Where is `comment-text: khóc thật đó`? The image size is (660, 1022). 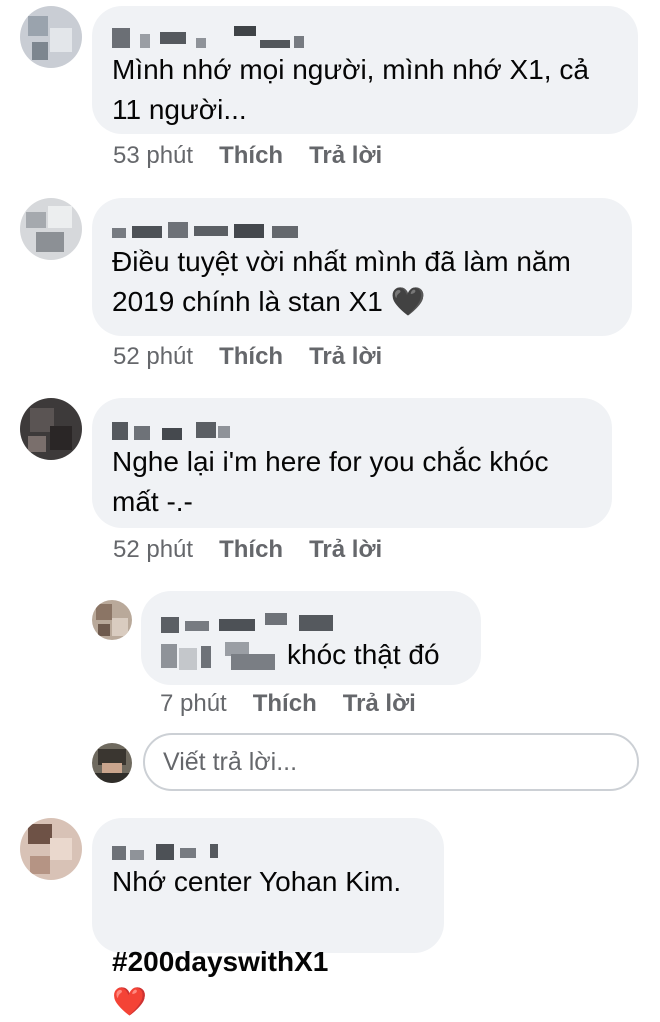 comment-text: khóc thật đó is located at coordinates (310, 655).